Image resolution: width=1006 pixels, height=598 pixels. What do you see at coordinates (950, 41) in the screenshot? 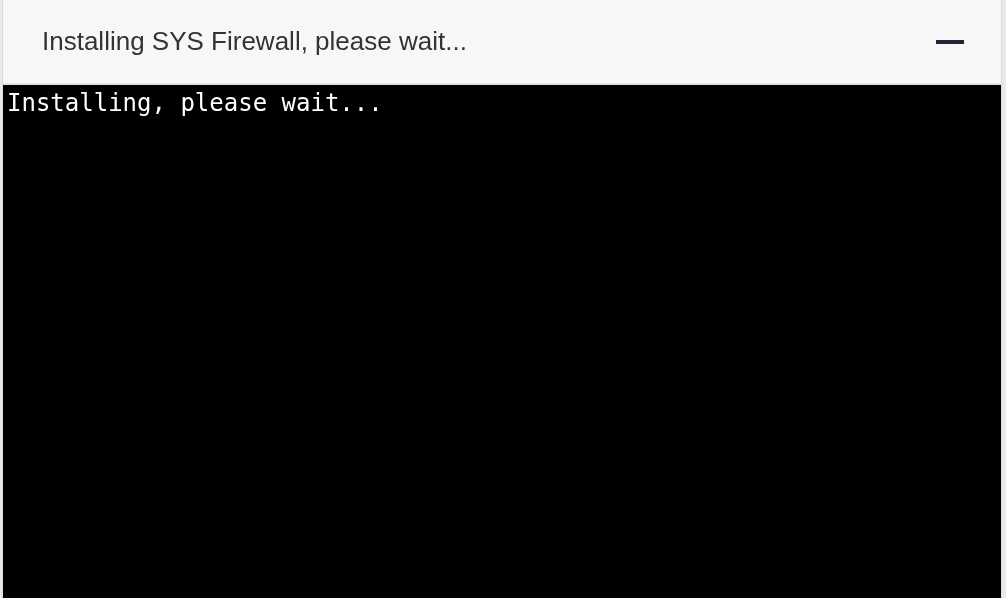
I see `minimize-icon` at bounding box center [950, 41].